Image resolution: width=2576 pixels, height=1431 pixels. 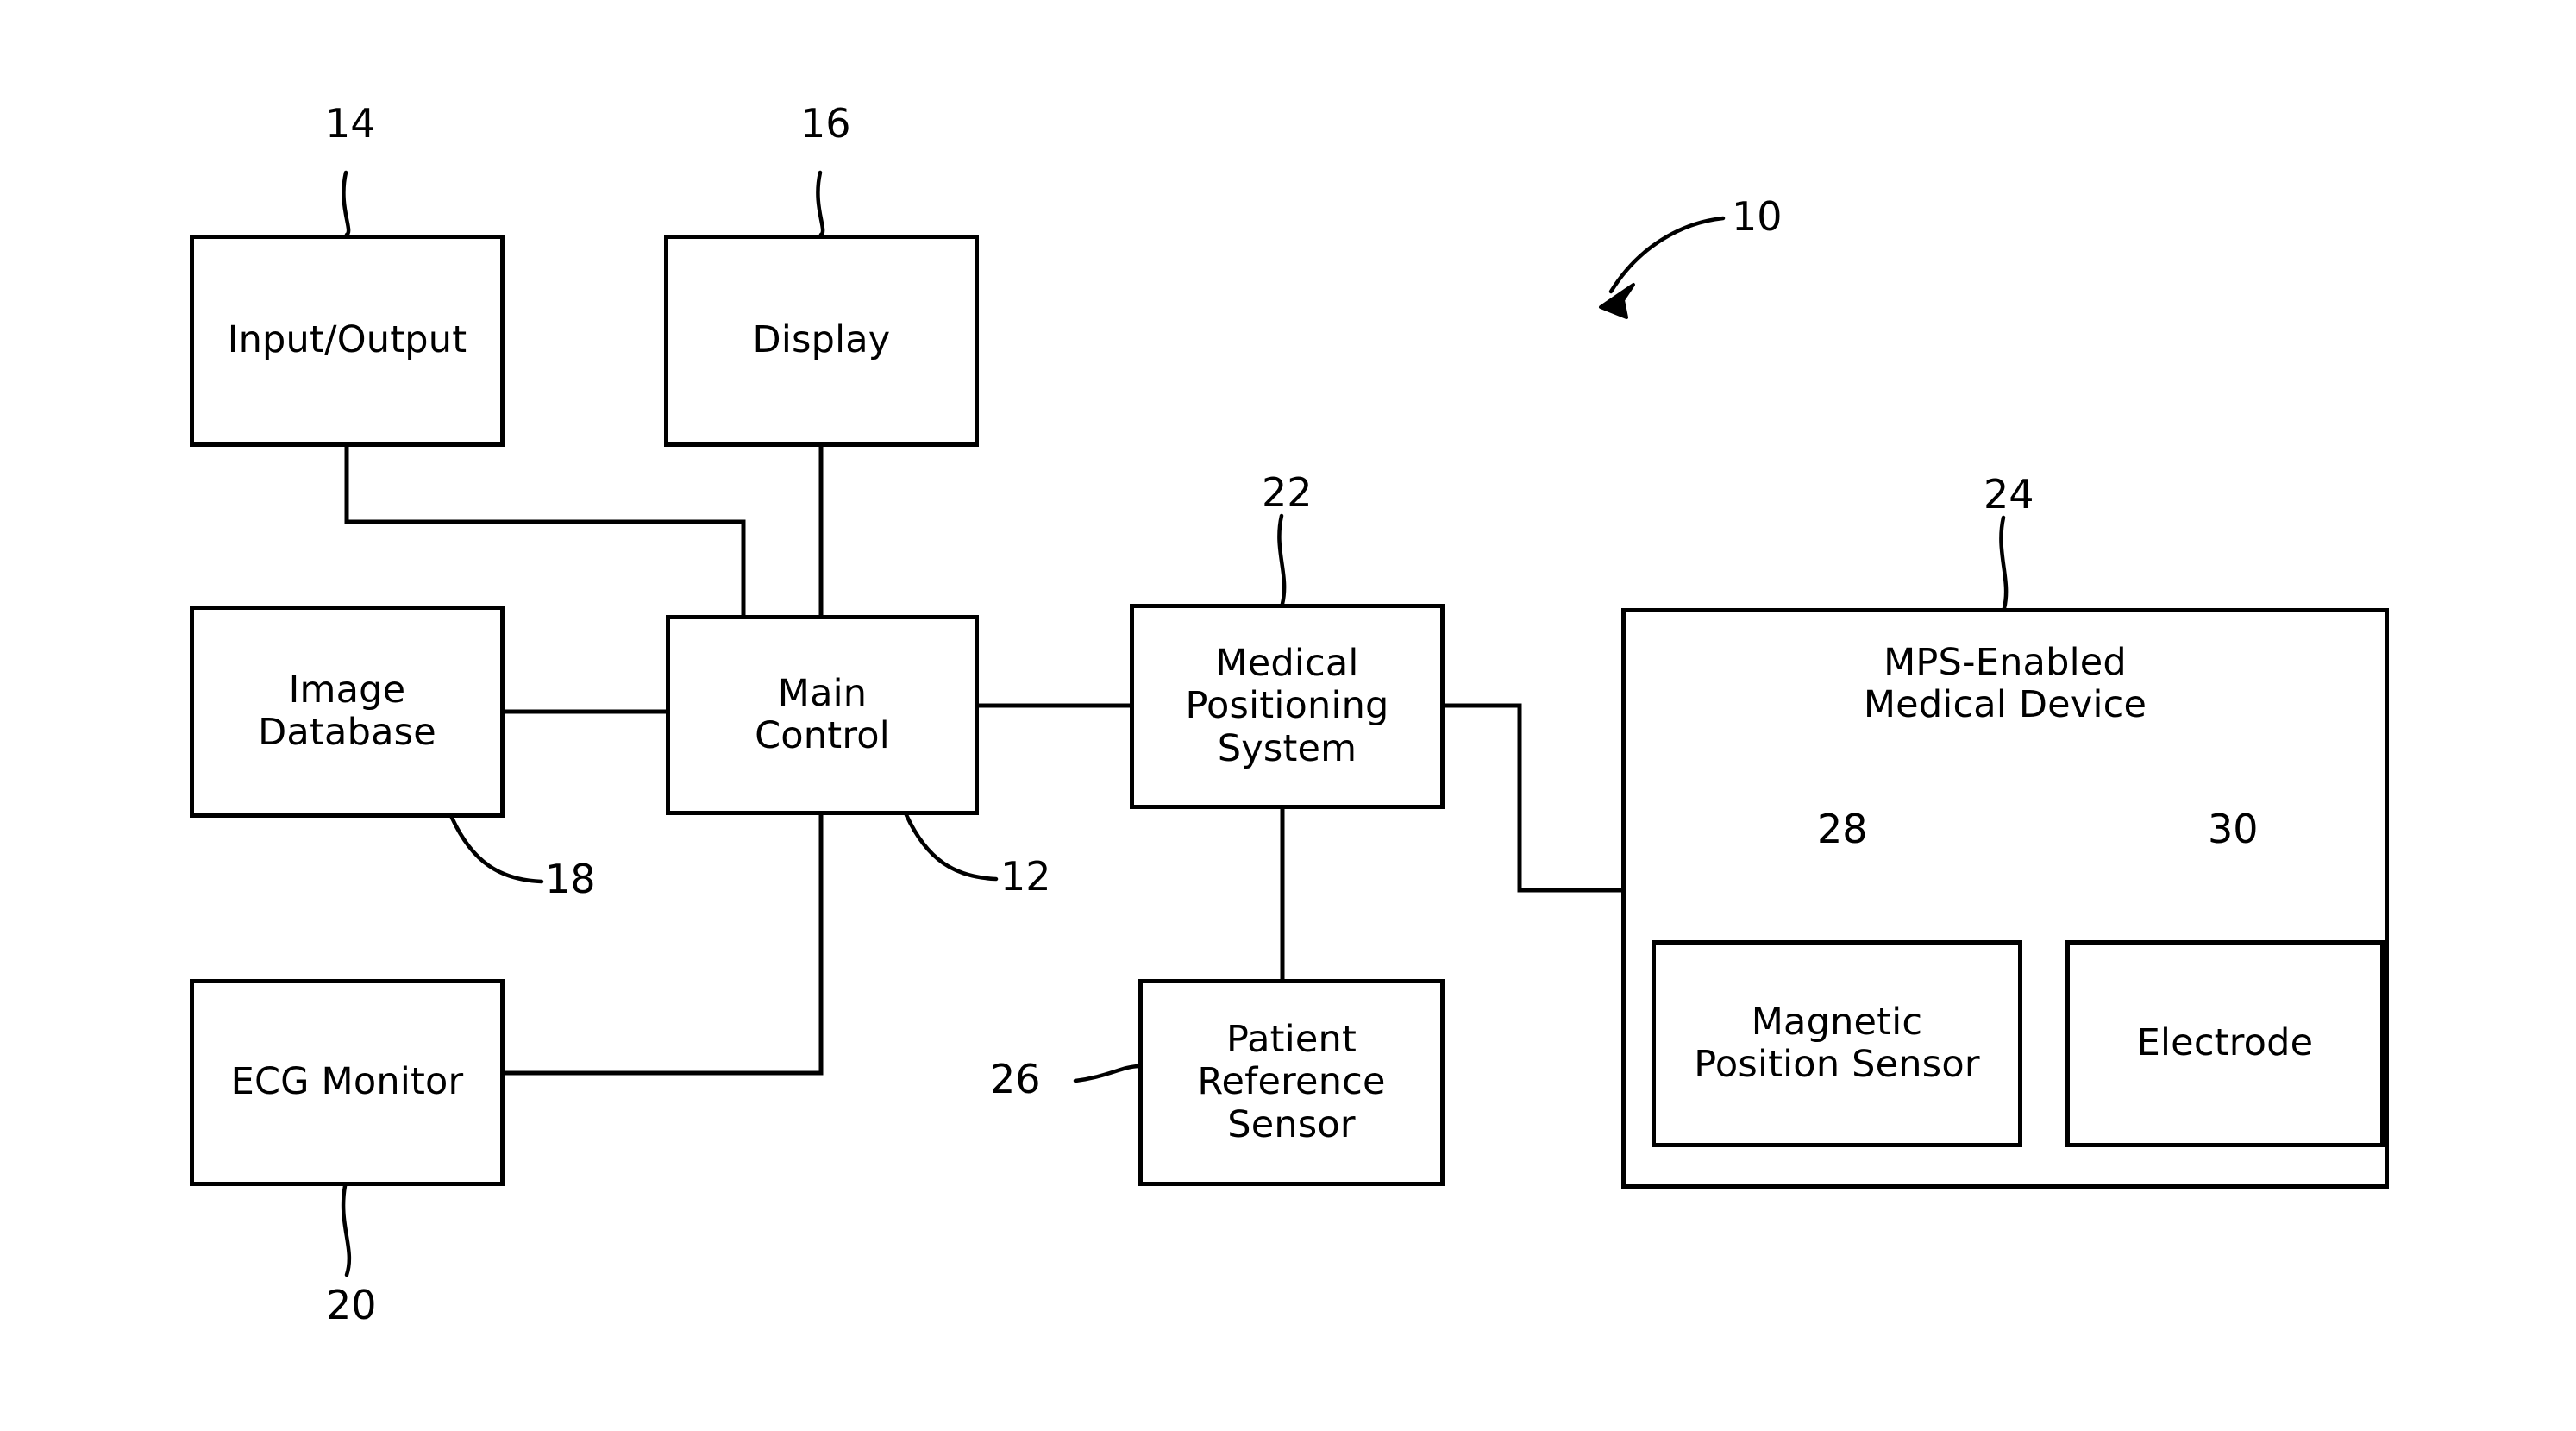 What do you see at coordinates (825, 123) in the screenshot?
I see `reference-numeral-16: 16` at bounding box center [825, 123].